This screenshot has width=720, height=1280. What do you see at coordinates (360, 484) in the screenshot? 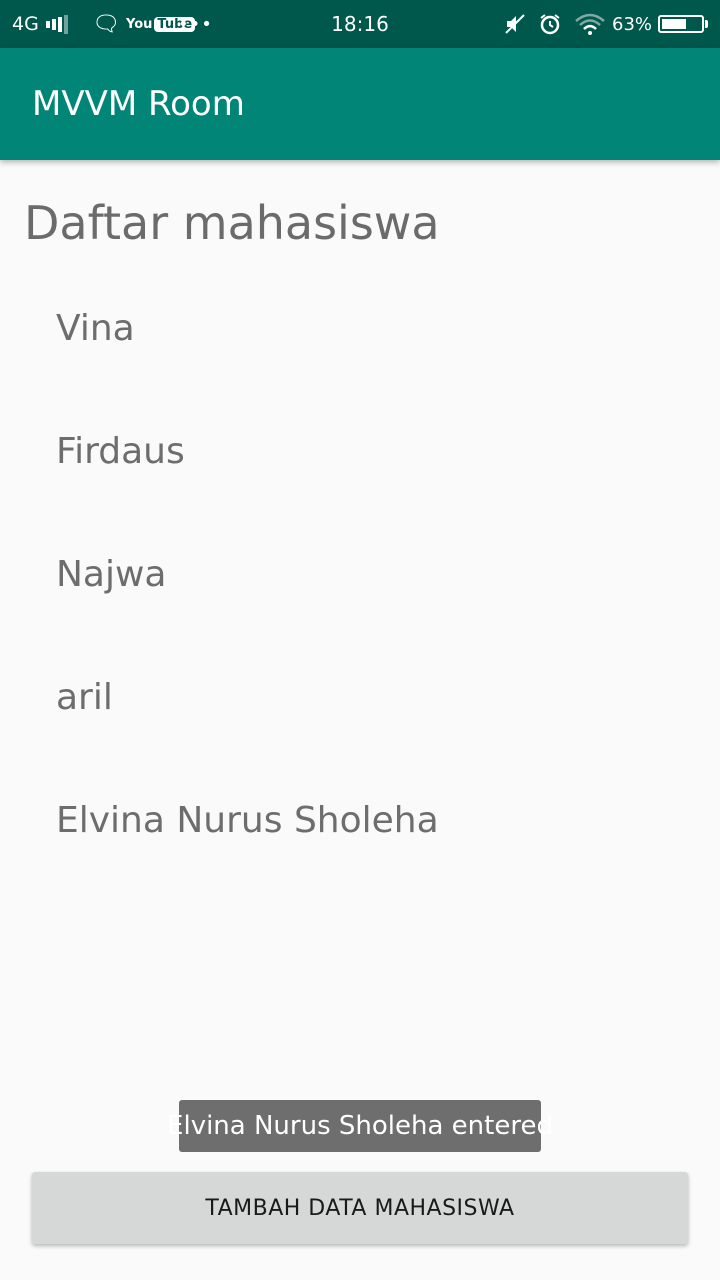
I see `list-item: Firdaus` at bounding box center [360, 484].